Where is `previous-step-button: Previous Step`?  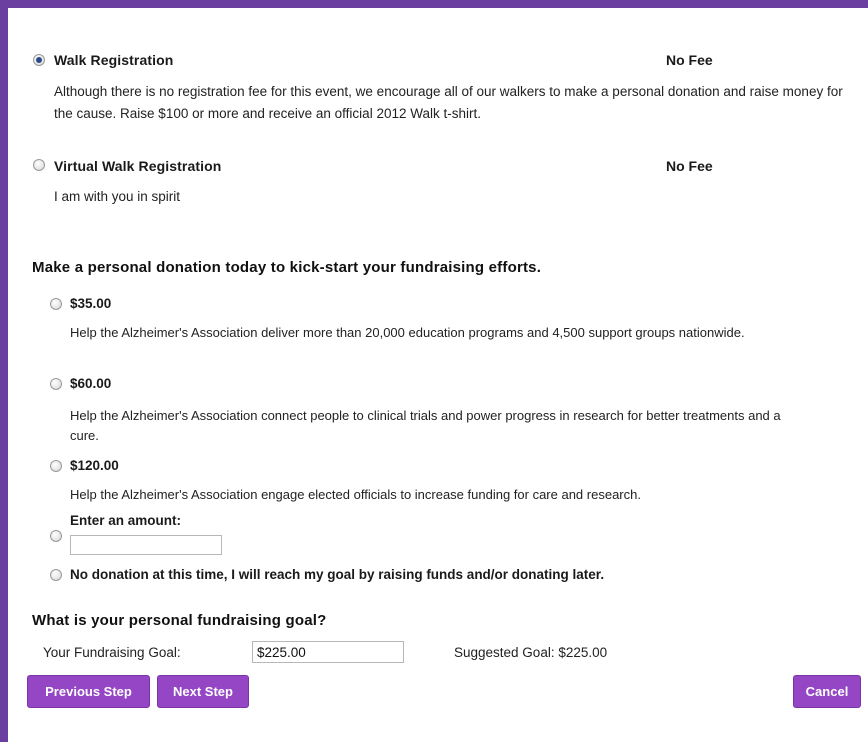 previous-step-button: Previous Step is located at coordinates (88, 691).